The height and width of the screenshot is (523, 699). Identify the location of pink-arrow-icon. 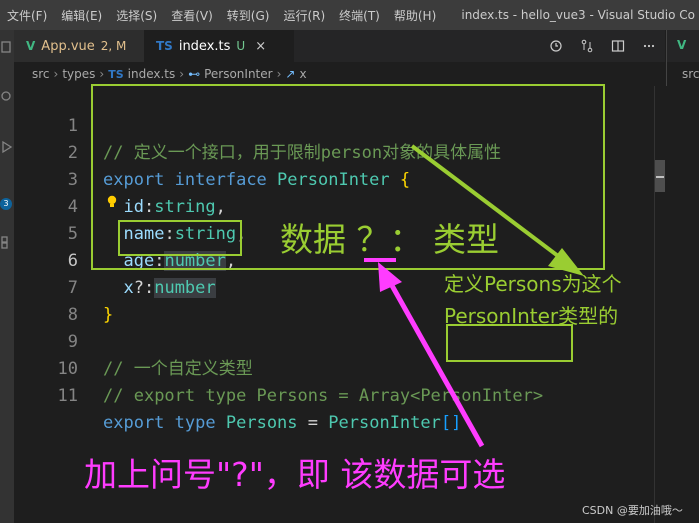
(431, 355).